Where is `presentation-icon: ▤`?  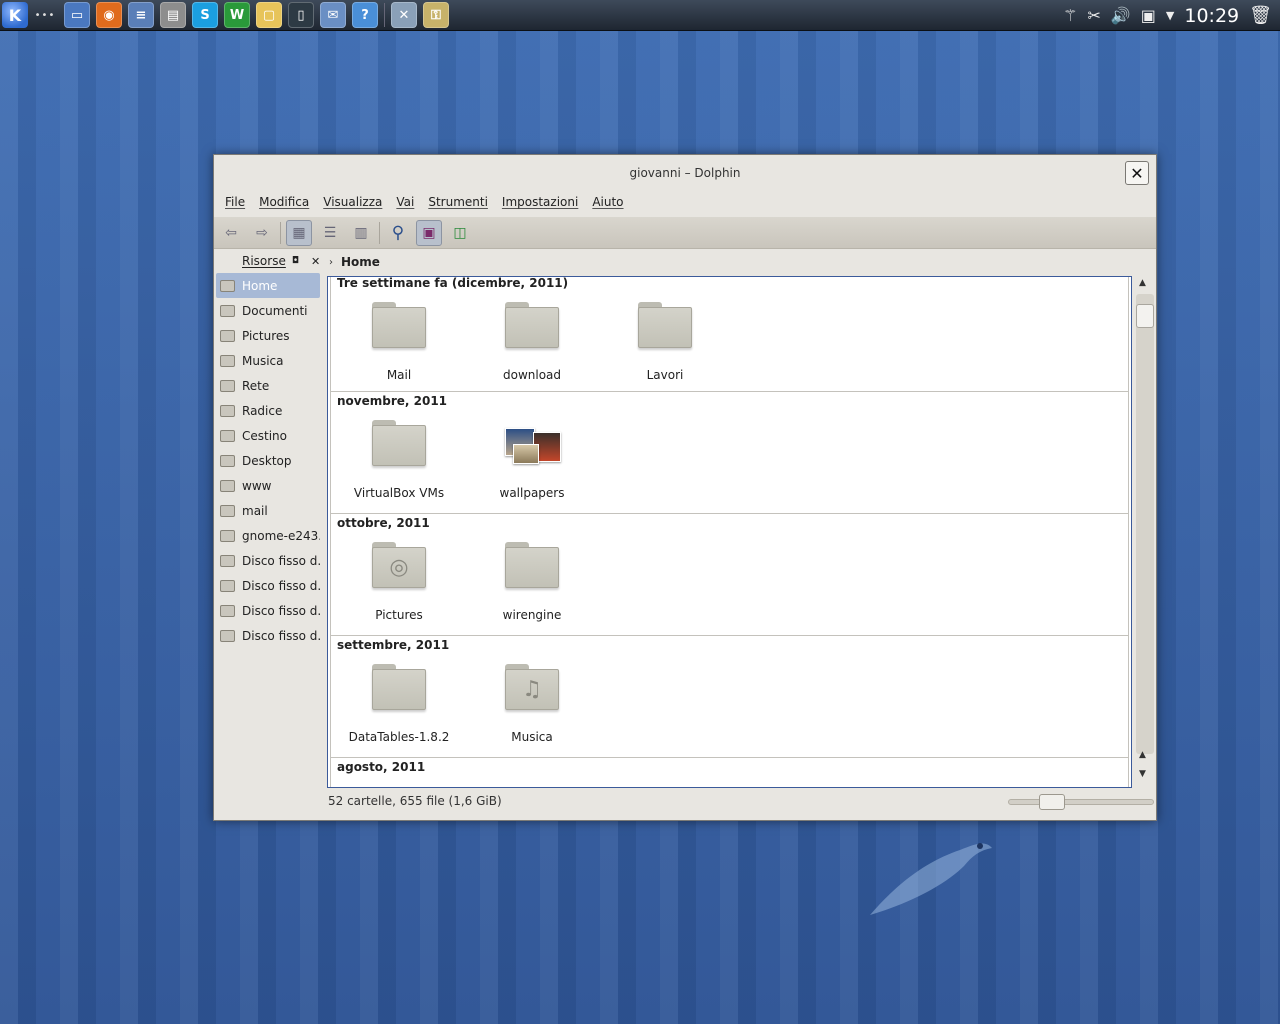 presentation-icon: ▤ is located at coordinates (173, 15).